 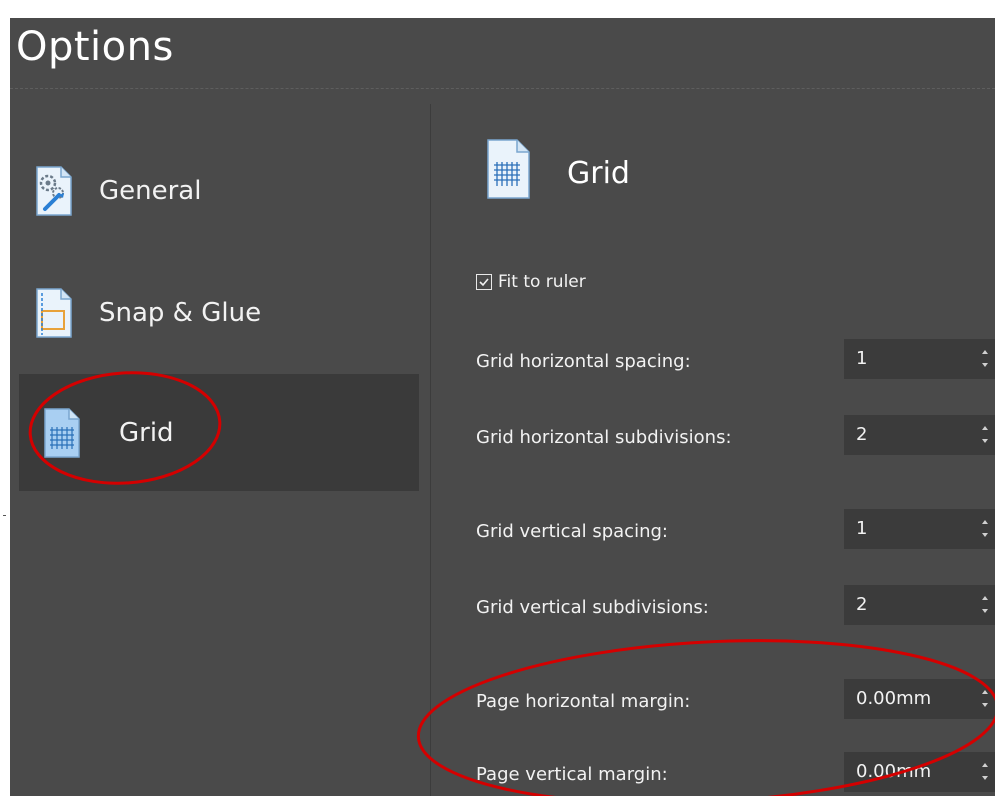 What do you see at coordinates (919, 435) in the screenshot?
I see `grid-horizontal-subdivisions-input: 2` at bounding box center [919, 435].